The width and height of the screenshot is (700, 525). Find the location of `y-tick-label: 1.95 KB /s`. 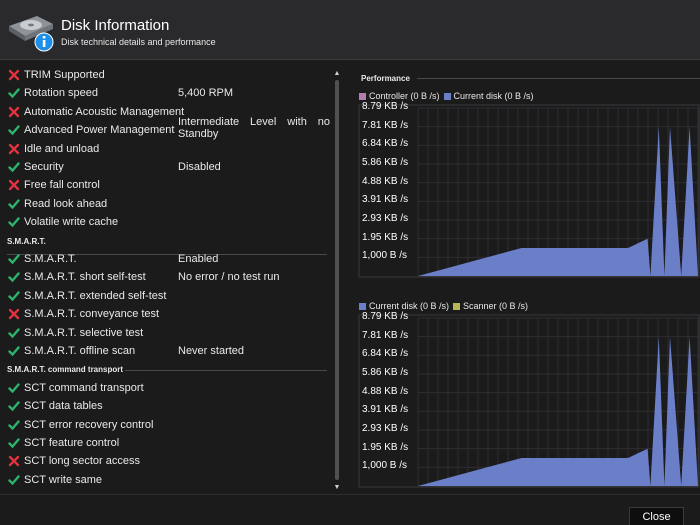

y-tick-label: 1.95 KB /s is located at coordinates (385, 447).